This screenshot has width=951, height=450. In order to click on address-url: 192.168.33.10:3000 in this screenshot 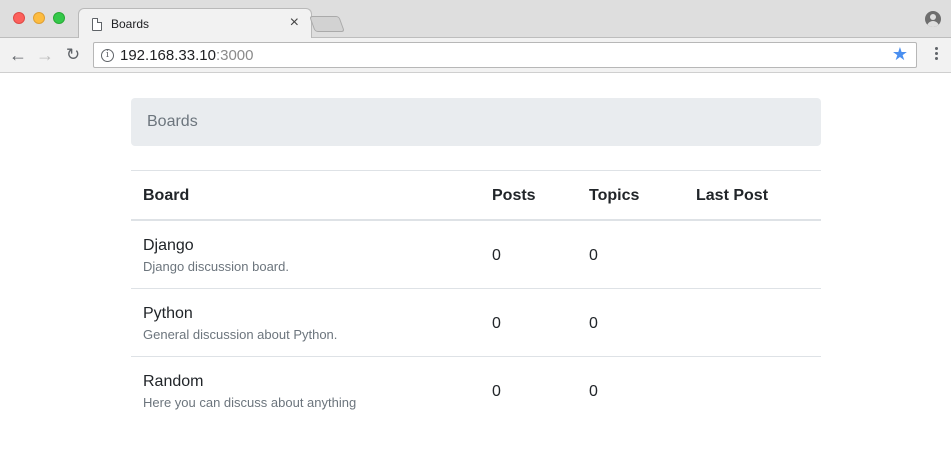, I will do `click(186, 55)`.